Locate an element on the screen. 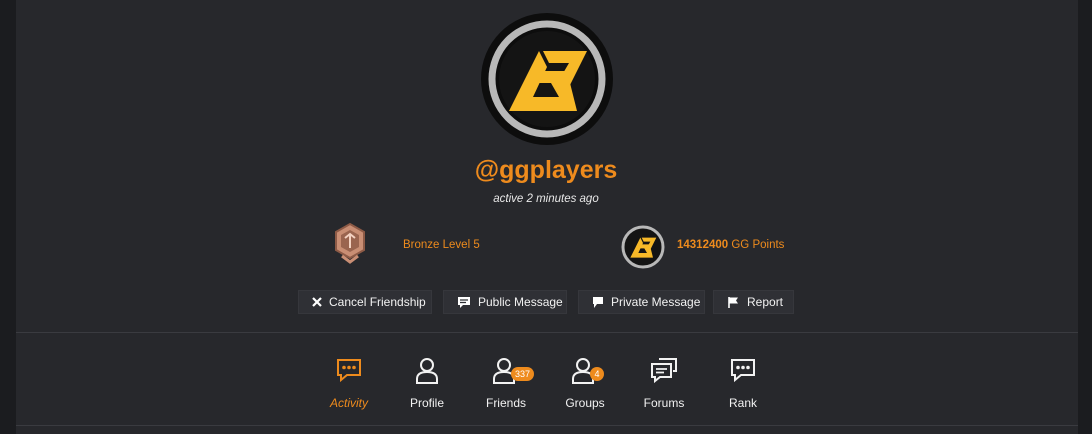  cancel-friendship-button: Cancel Friendship is located at coordinates (365, 302).